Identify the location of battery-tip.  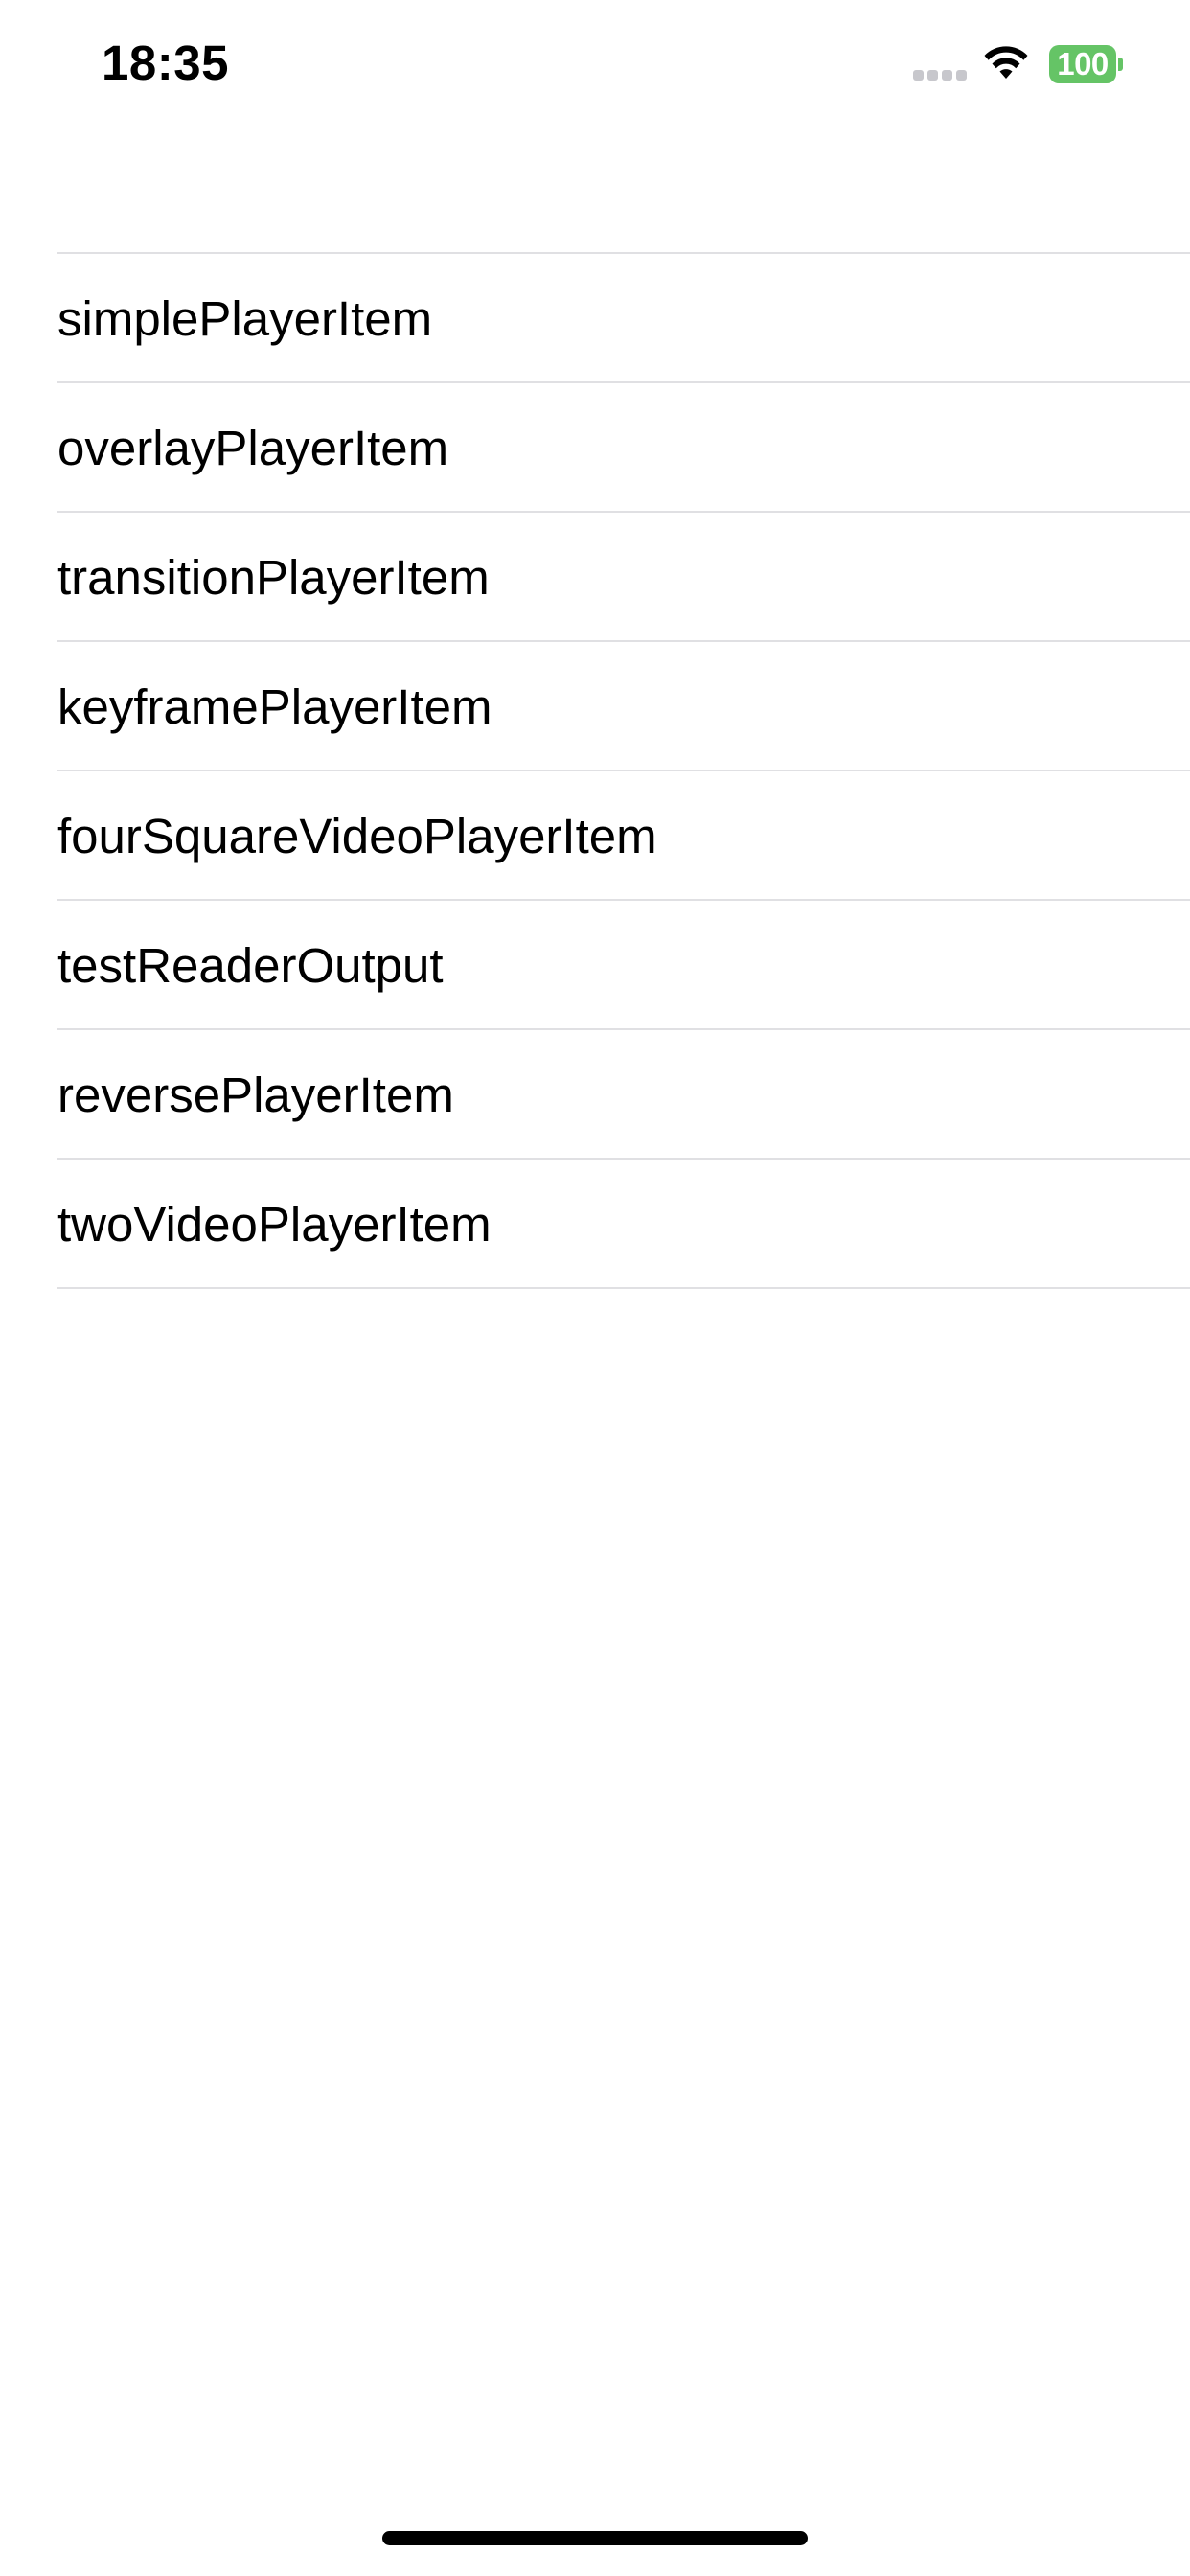
(1121, 64).